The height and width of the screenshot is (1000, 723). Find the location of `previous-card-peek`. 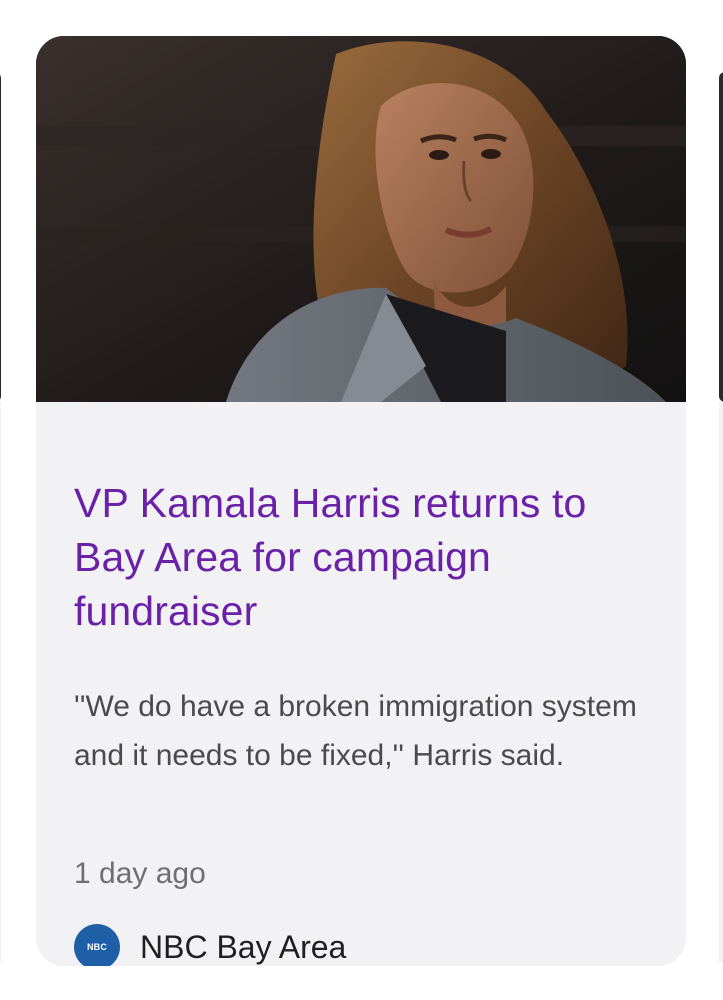

previous-card-peek is located at coordinates (0, 237).